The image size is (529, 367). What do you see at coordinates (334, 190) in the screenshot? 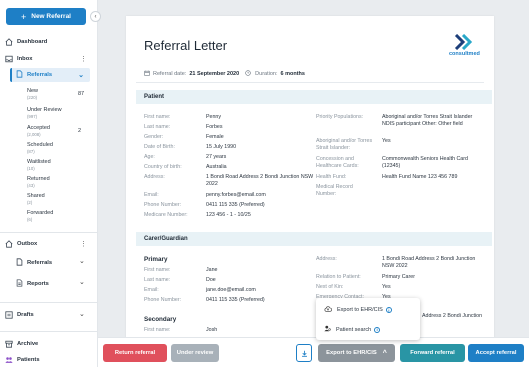
I see `field-label: Medical Record Number:` at bounding box center [334, 190].